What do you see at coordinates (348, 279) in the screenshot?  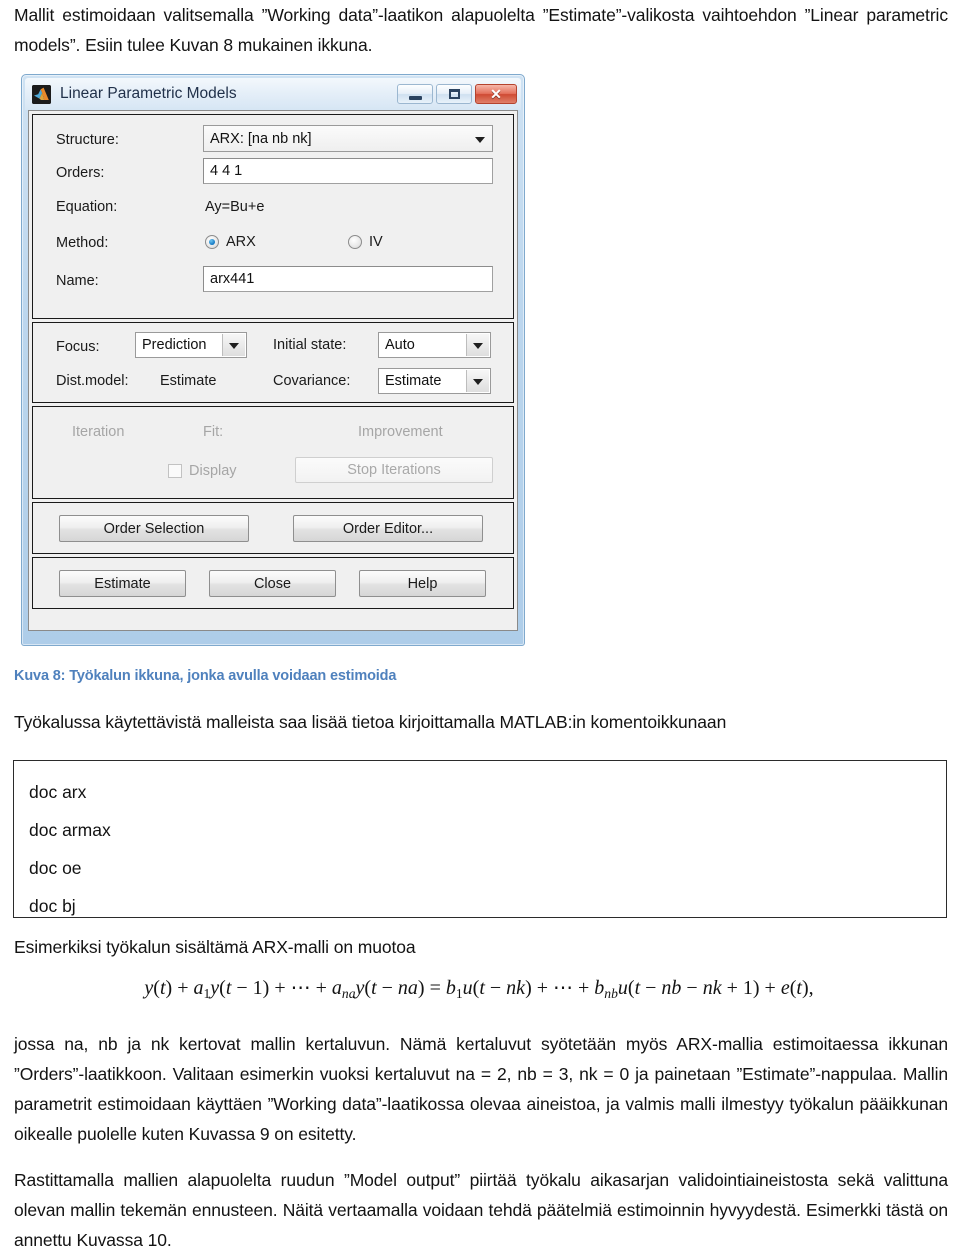 I see `name-input: arx441` at bounding box center [348, 279].